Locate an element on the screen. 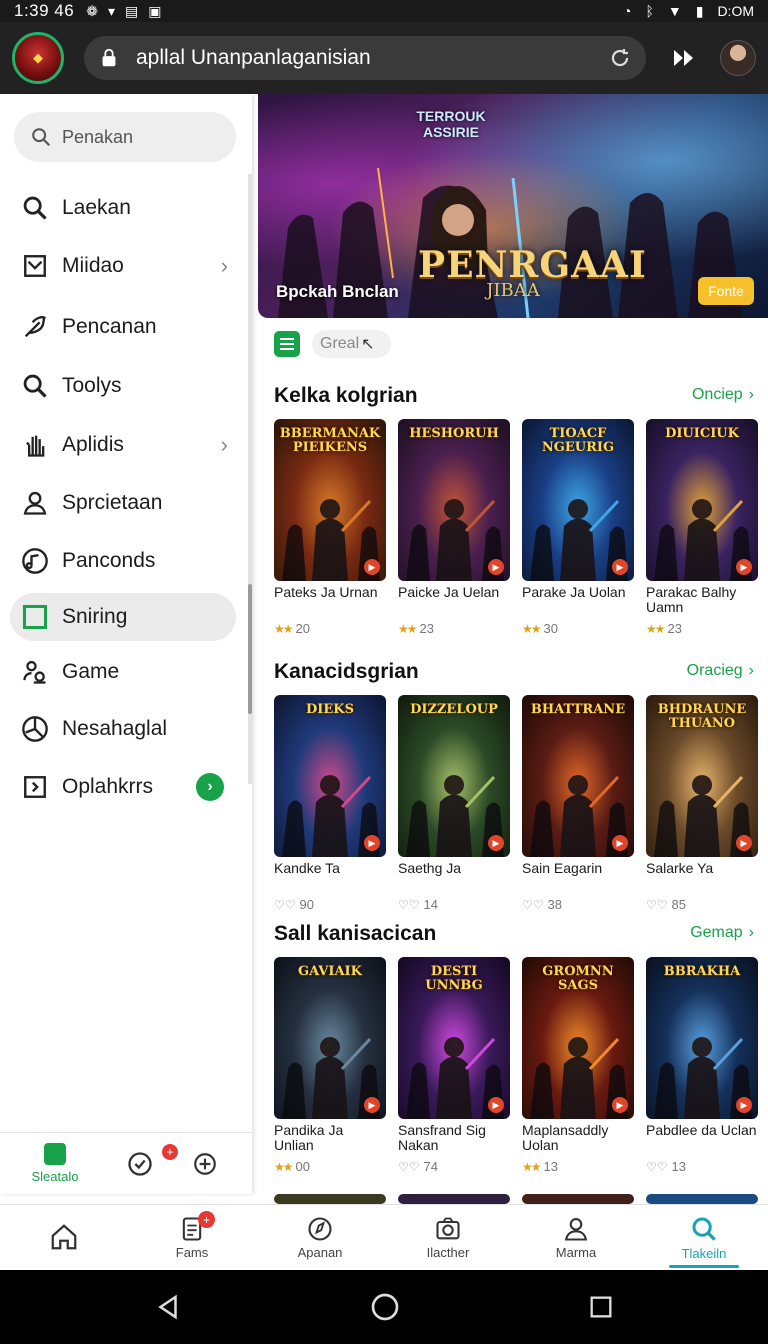  rating-count: 30 is located at coordinates (550, 628).